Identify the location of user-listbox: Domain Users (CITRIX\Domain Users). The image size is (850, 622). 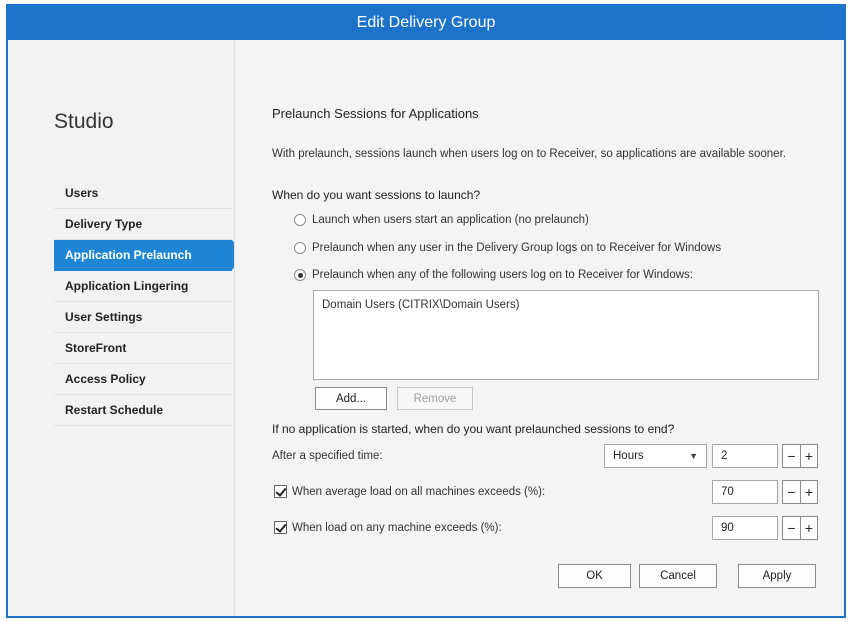
(566, 335).